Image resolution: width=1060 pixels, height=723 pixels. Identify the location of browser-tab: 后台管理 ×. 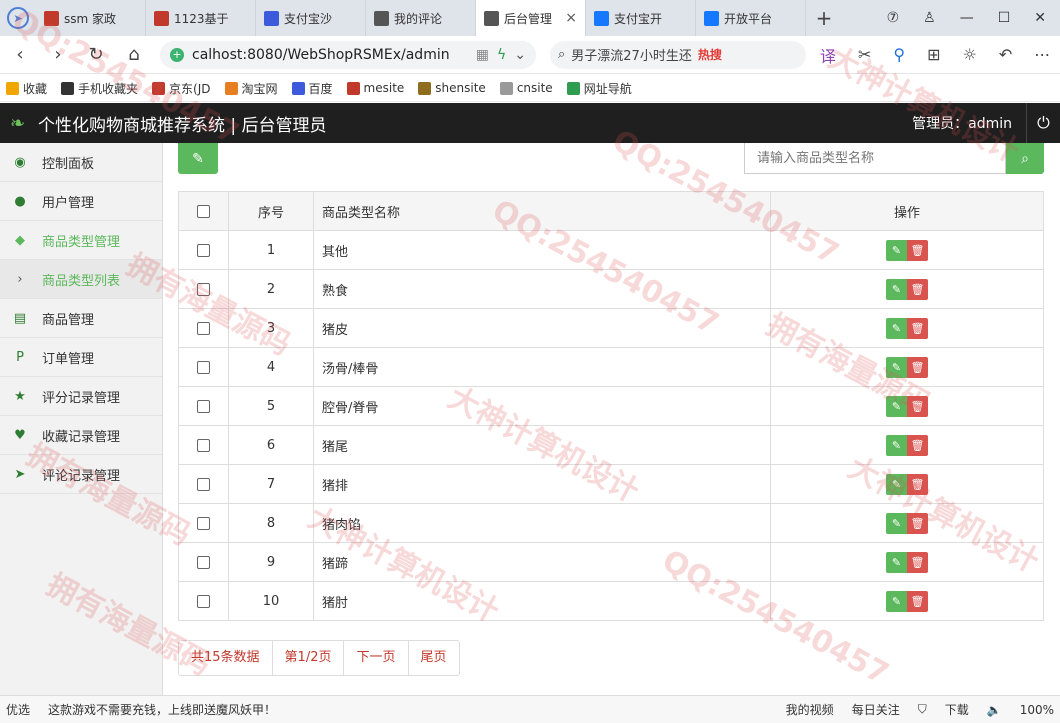
(531, 18).